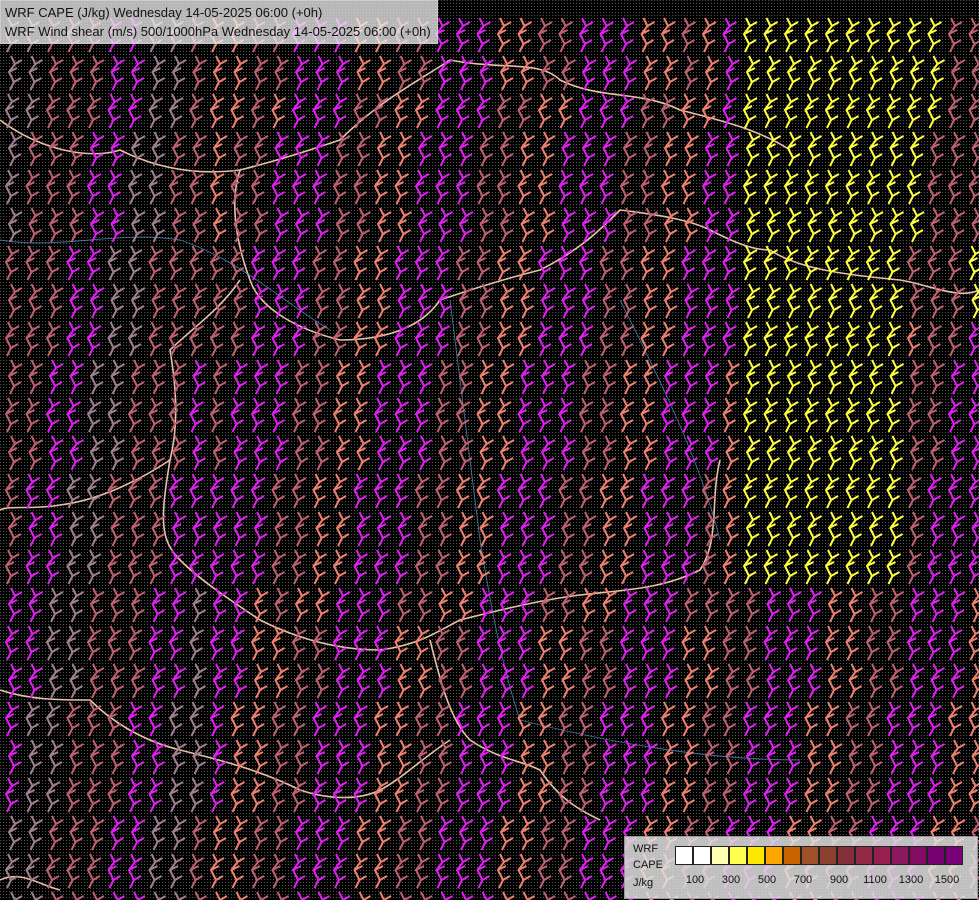 This screenshot has height=900, width=979. What do you see at coordinates (911, 880) in the screenshot?
I see `legend-tick: 1300` at bounding box center [911, 880].